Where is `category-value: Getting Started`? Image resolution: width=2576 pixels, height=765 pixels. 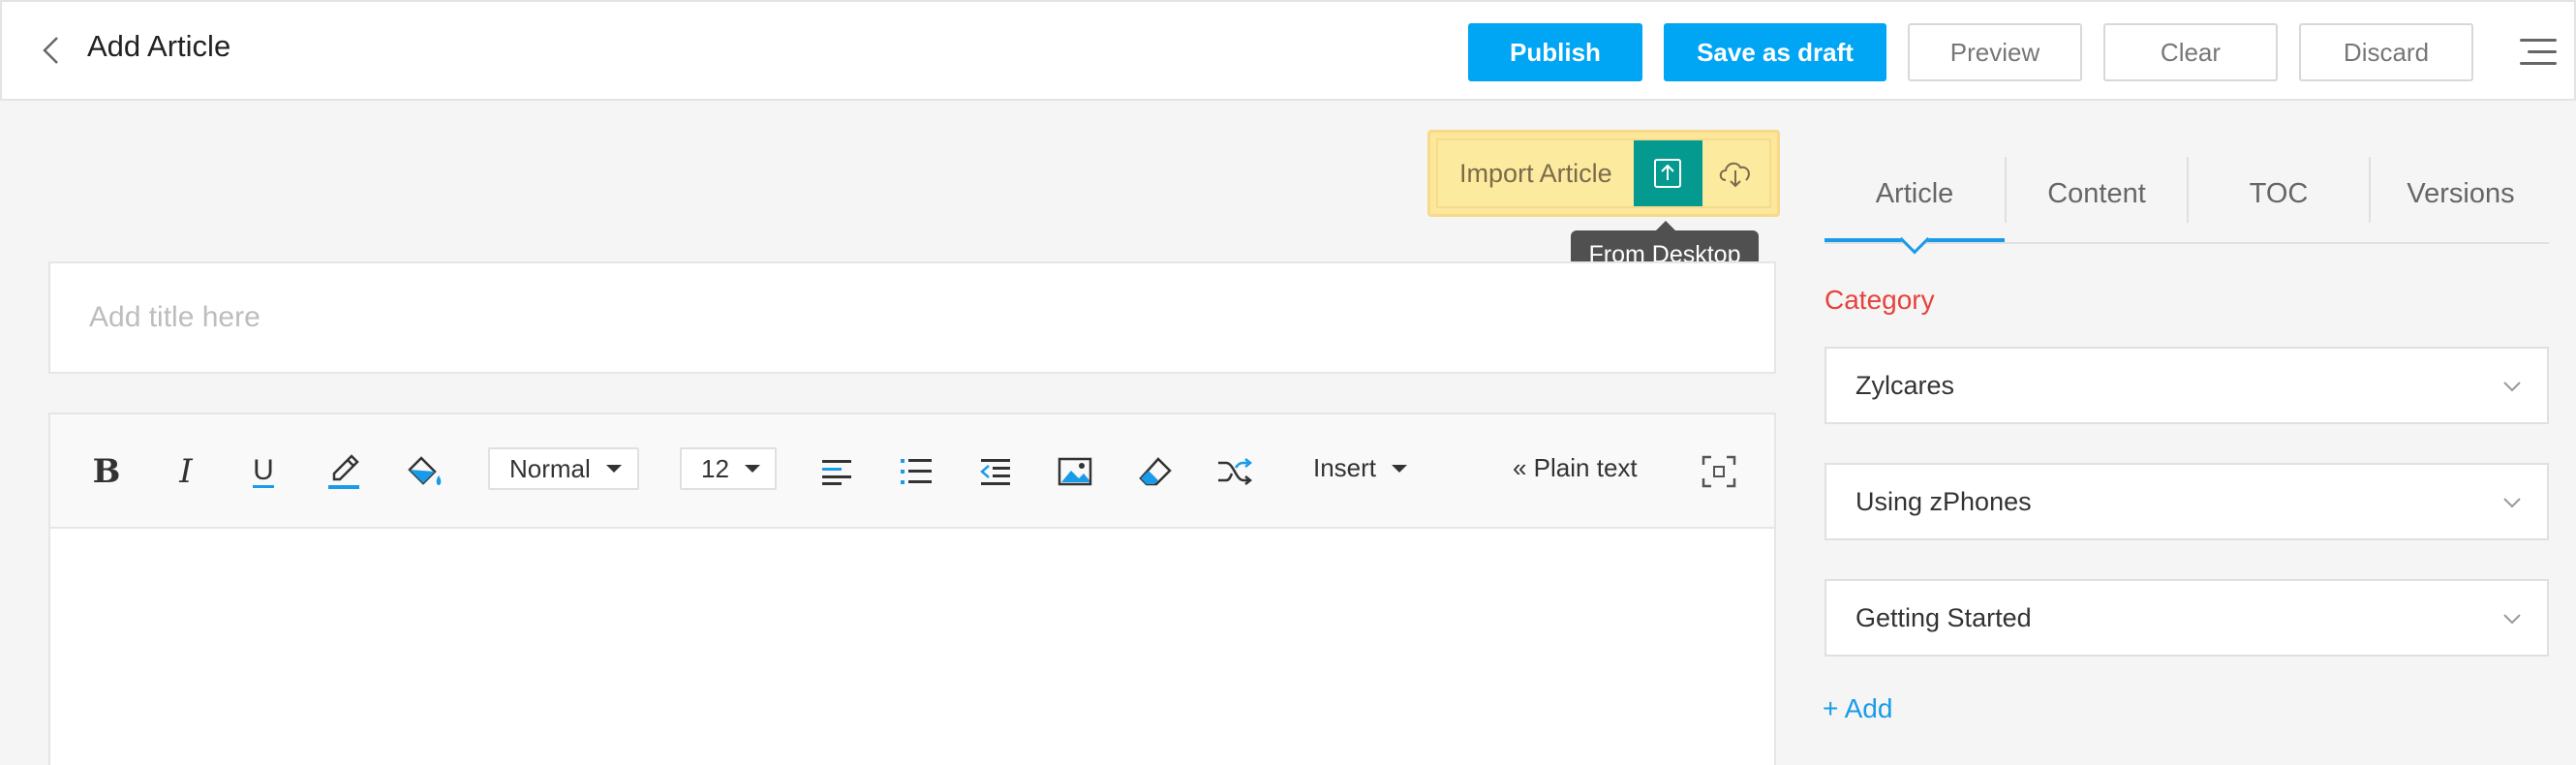 category-value: Getting Started is located at coordinates (1943, 617).